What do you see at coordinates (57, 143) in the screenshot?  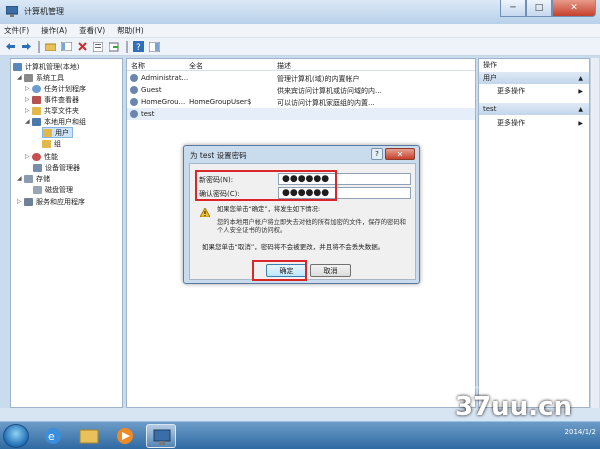 I see `tree-item-label: 组` at bounding box center [57, 143].